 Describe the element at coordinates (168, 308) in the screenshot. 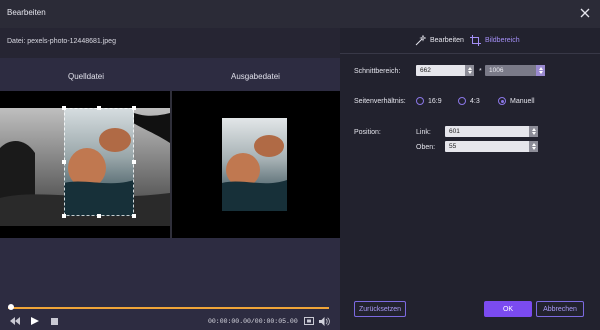

I see `timeline-track` at that location.